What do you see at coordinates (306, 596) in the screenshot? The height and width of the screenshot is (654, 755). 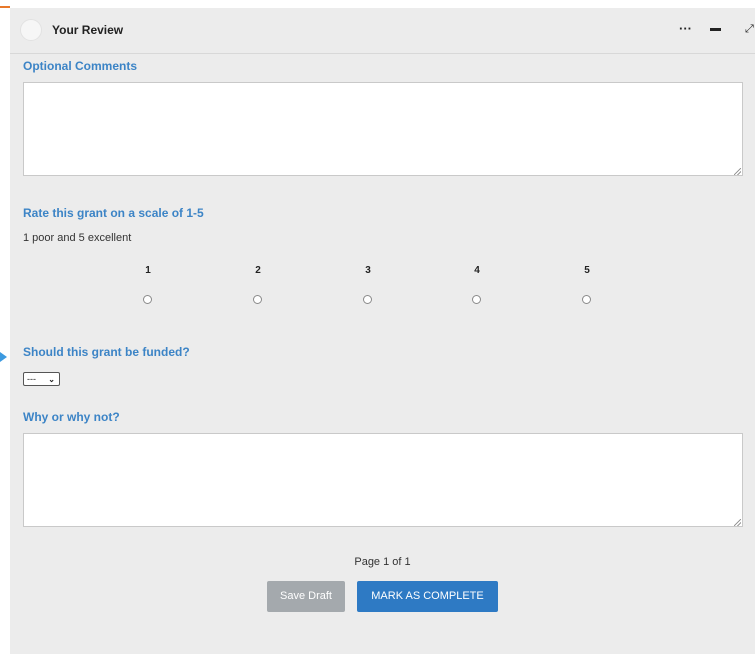 I see `save-draft-button: Save Draft` at bounding box center [306, 596].